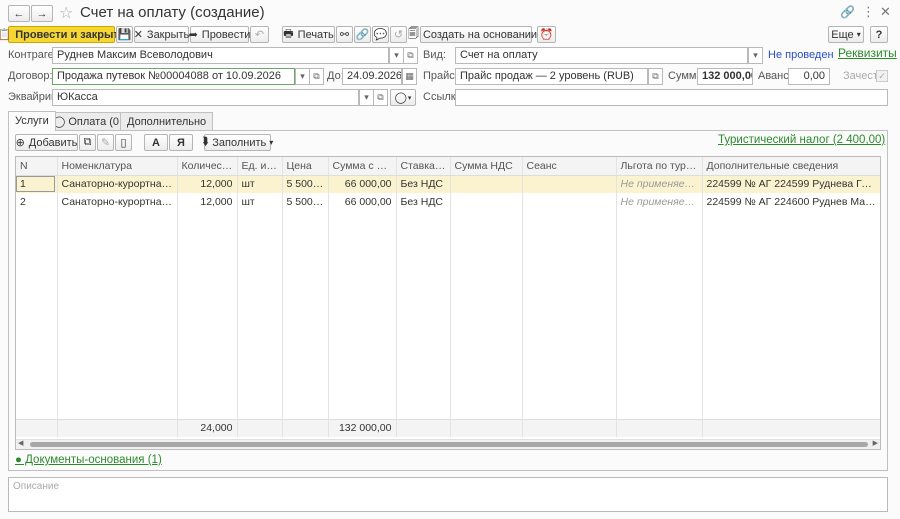 This screenshot has height=519, width=900. What do you see at coordinates (448, 428) in the screenshot?
I see `table-totals-row: 24,000 132 000,00` at bounding box center [448, 428].